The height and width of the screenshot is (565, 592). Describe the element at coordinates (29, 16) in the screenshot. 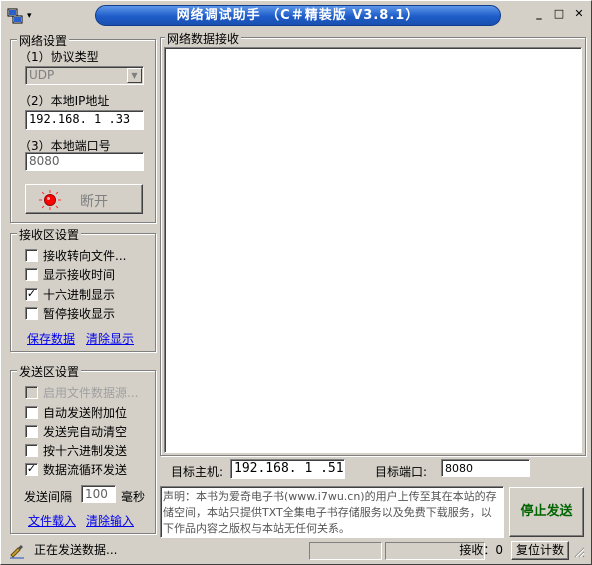

I see `chevron-down-icon: ▾` at that location.